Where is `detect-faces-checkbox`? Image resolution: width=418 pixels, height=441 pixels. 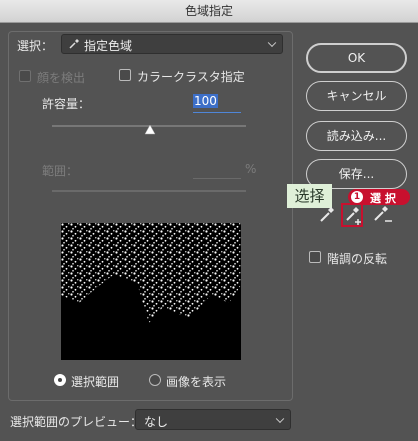 detect-faces-checkbox is located at coordinates (25, 76).